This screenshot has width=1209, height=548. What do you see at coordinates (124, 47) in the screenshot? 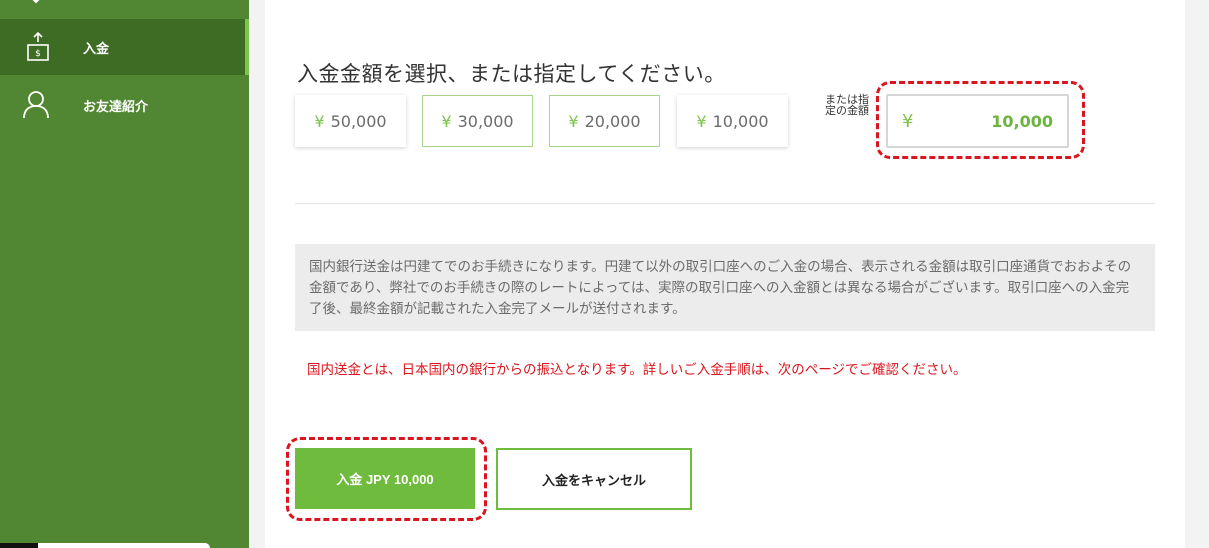
I see `sidebar-item-deposit: $ 入金` at bounding box center [124, 47].